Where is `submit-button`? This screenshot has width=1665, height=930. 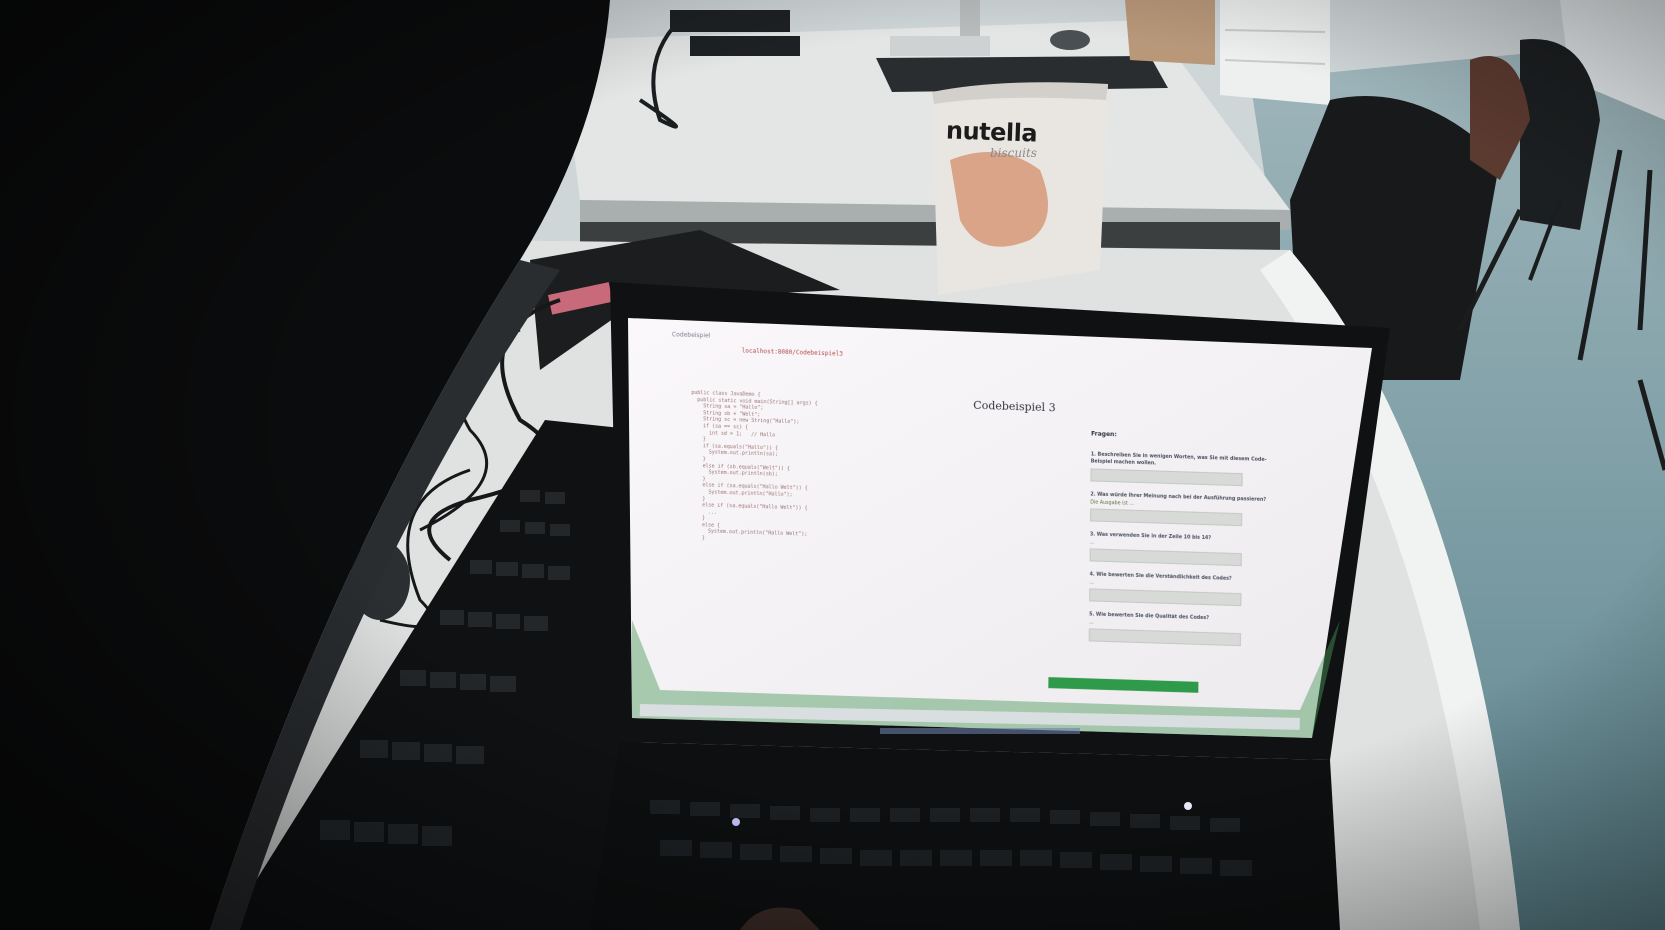
submit-button is located at coordinates (1123, 685).